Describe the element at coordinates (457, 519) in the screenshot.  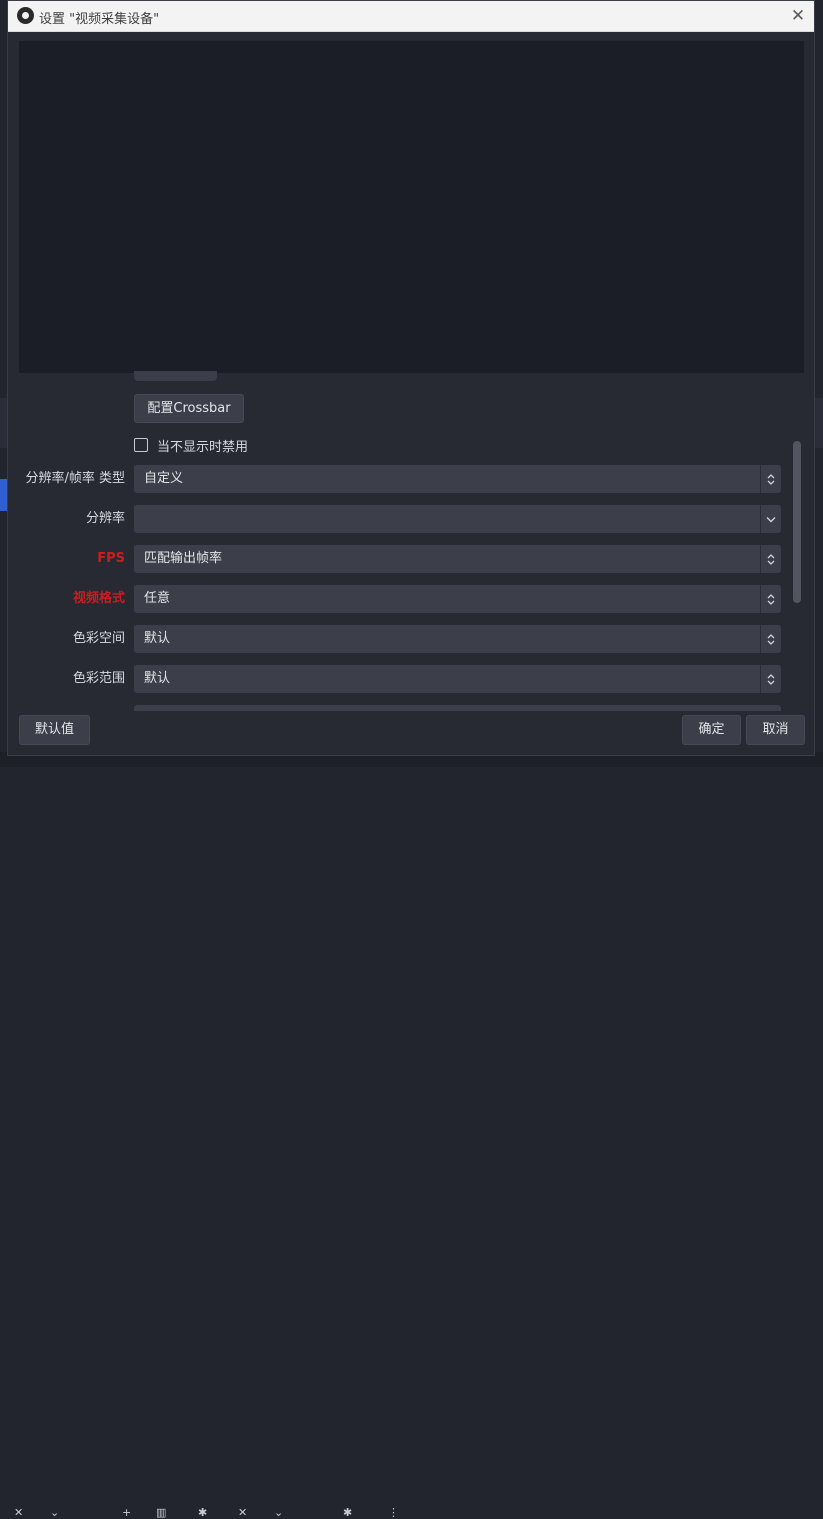
I see `resolution-select` at that location.